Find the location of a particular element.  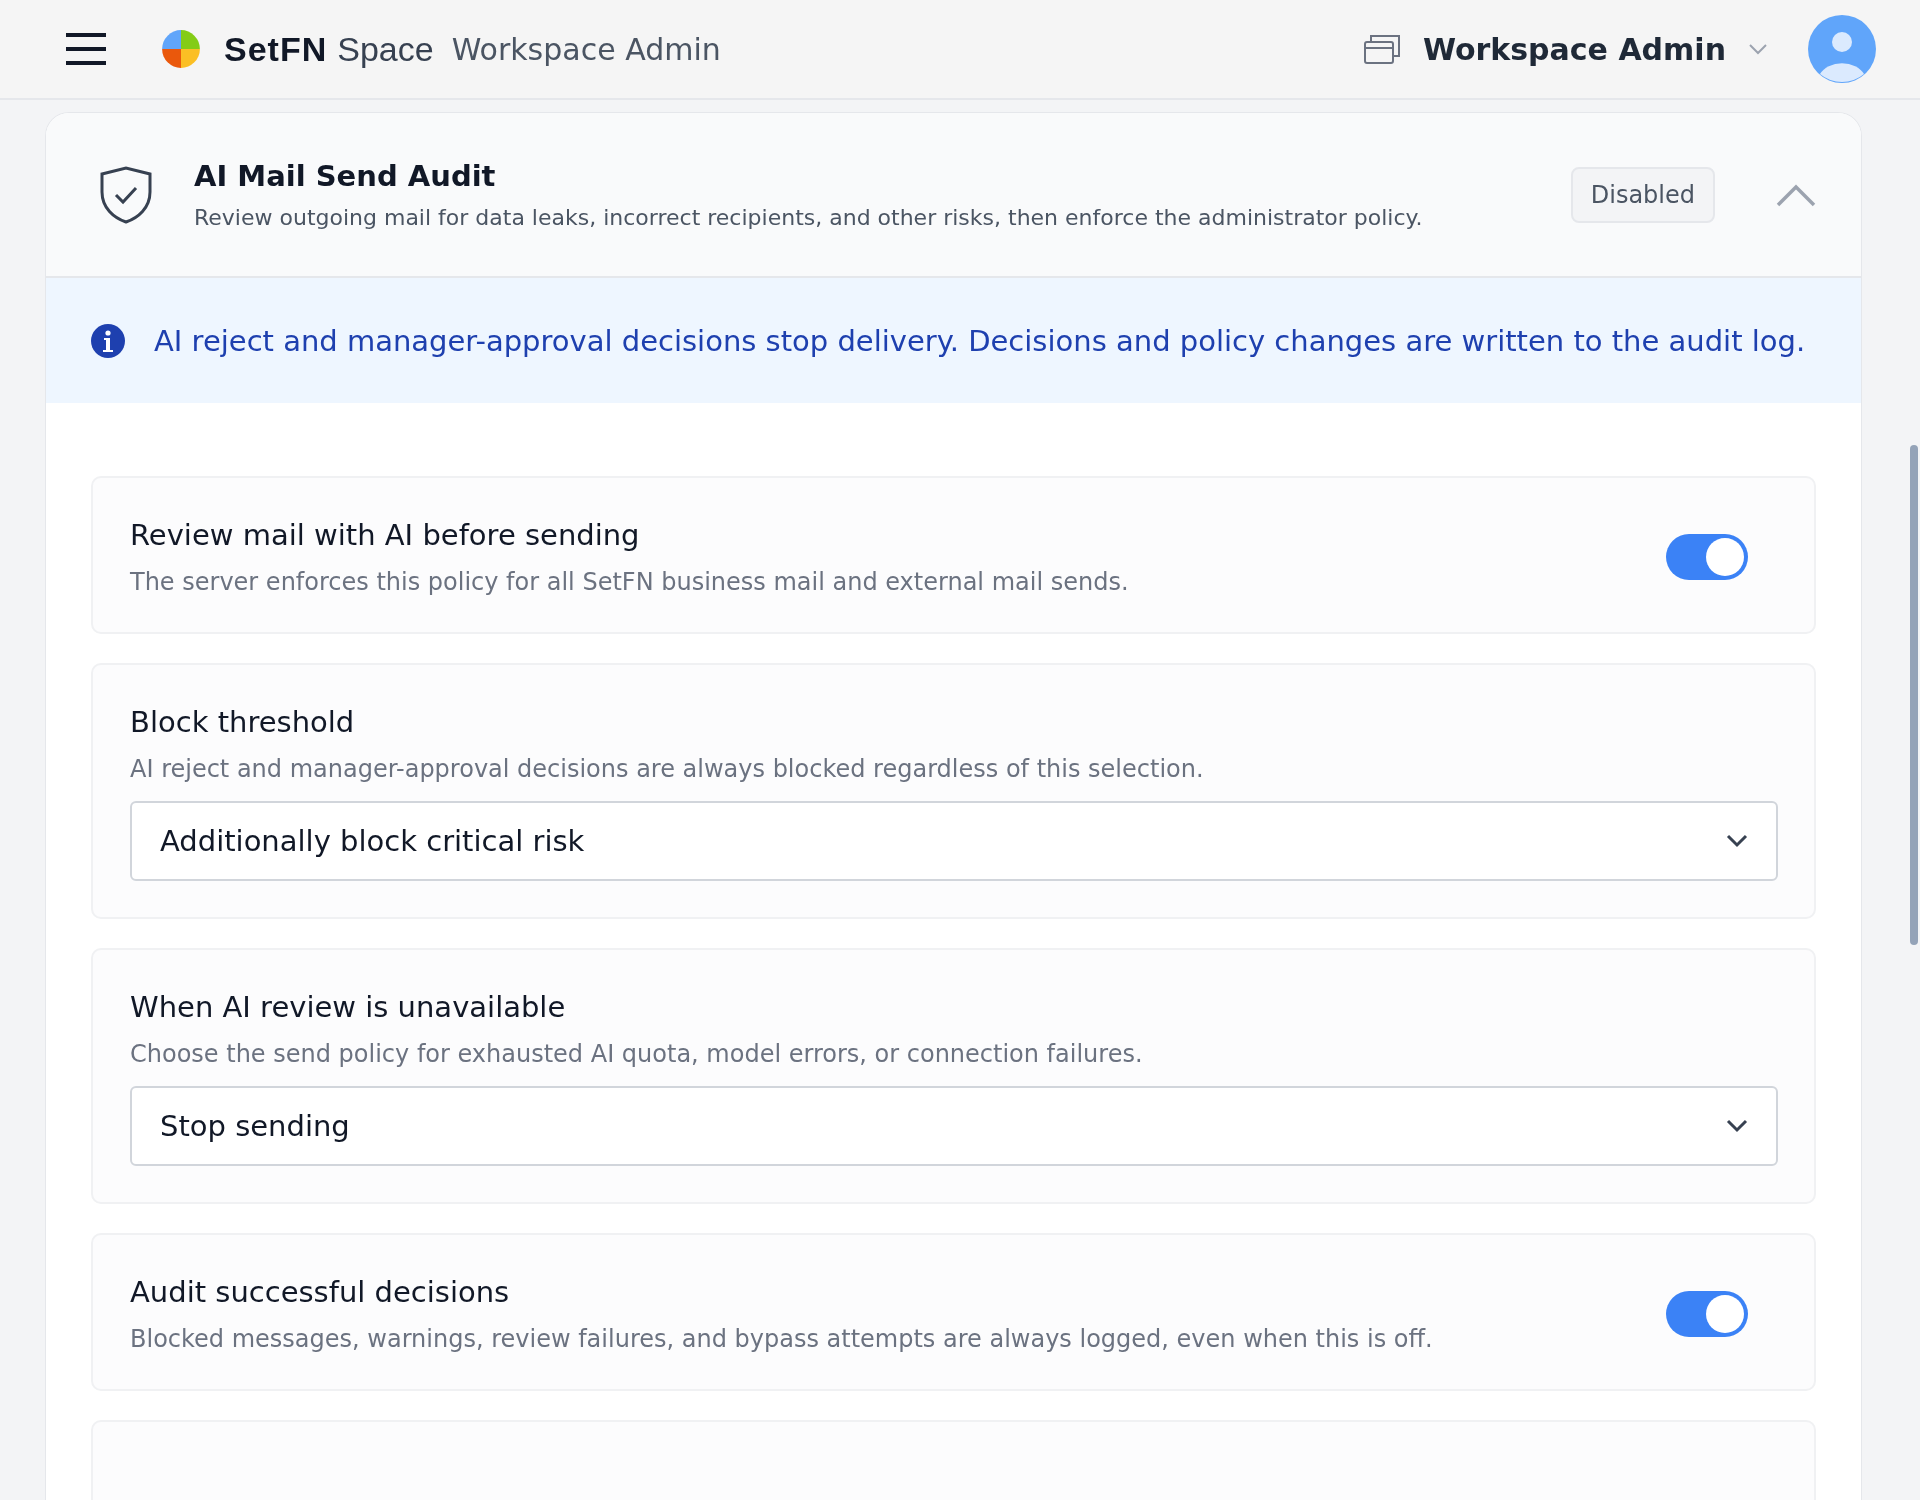

scrollbar-thumb is located at coordinates (1914, 695).